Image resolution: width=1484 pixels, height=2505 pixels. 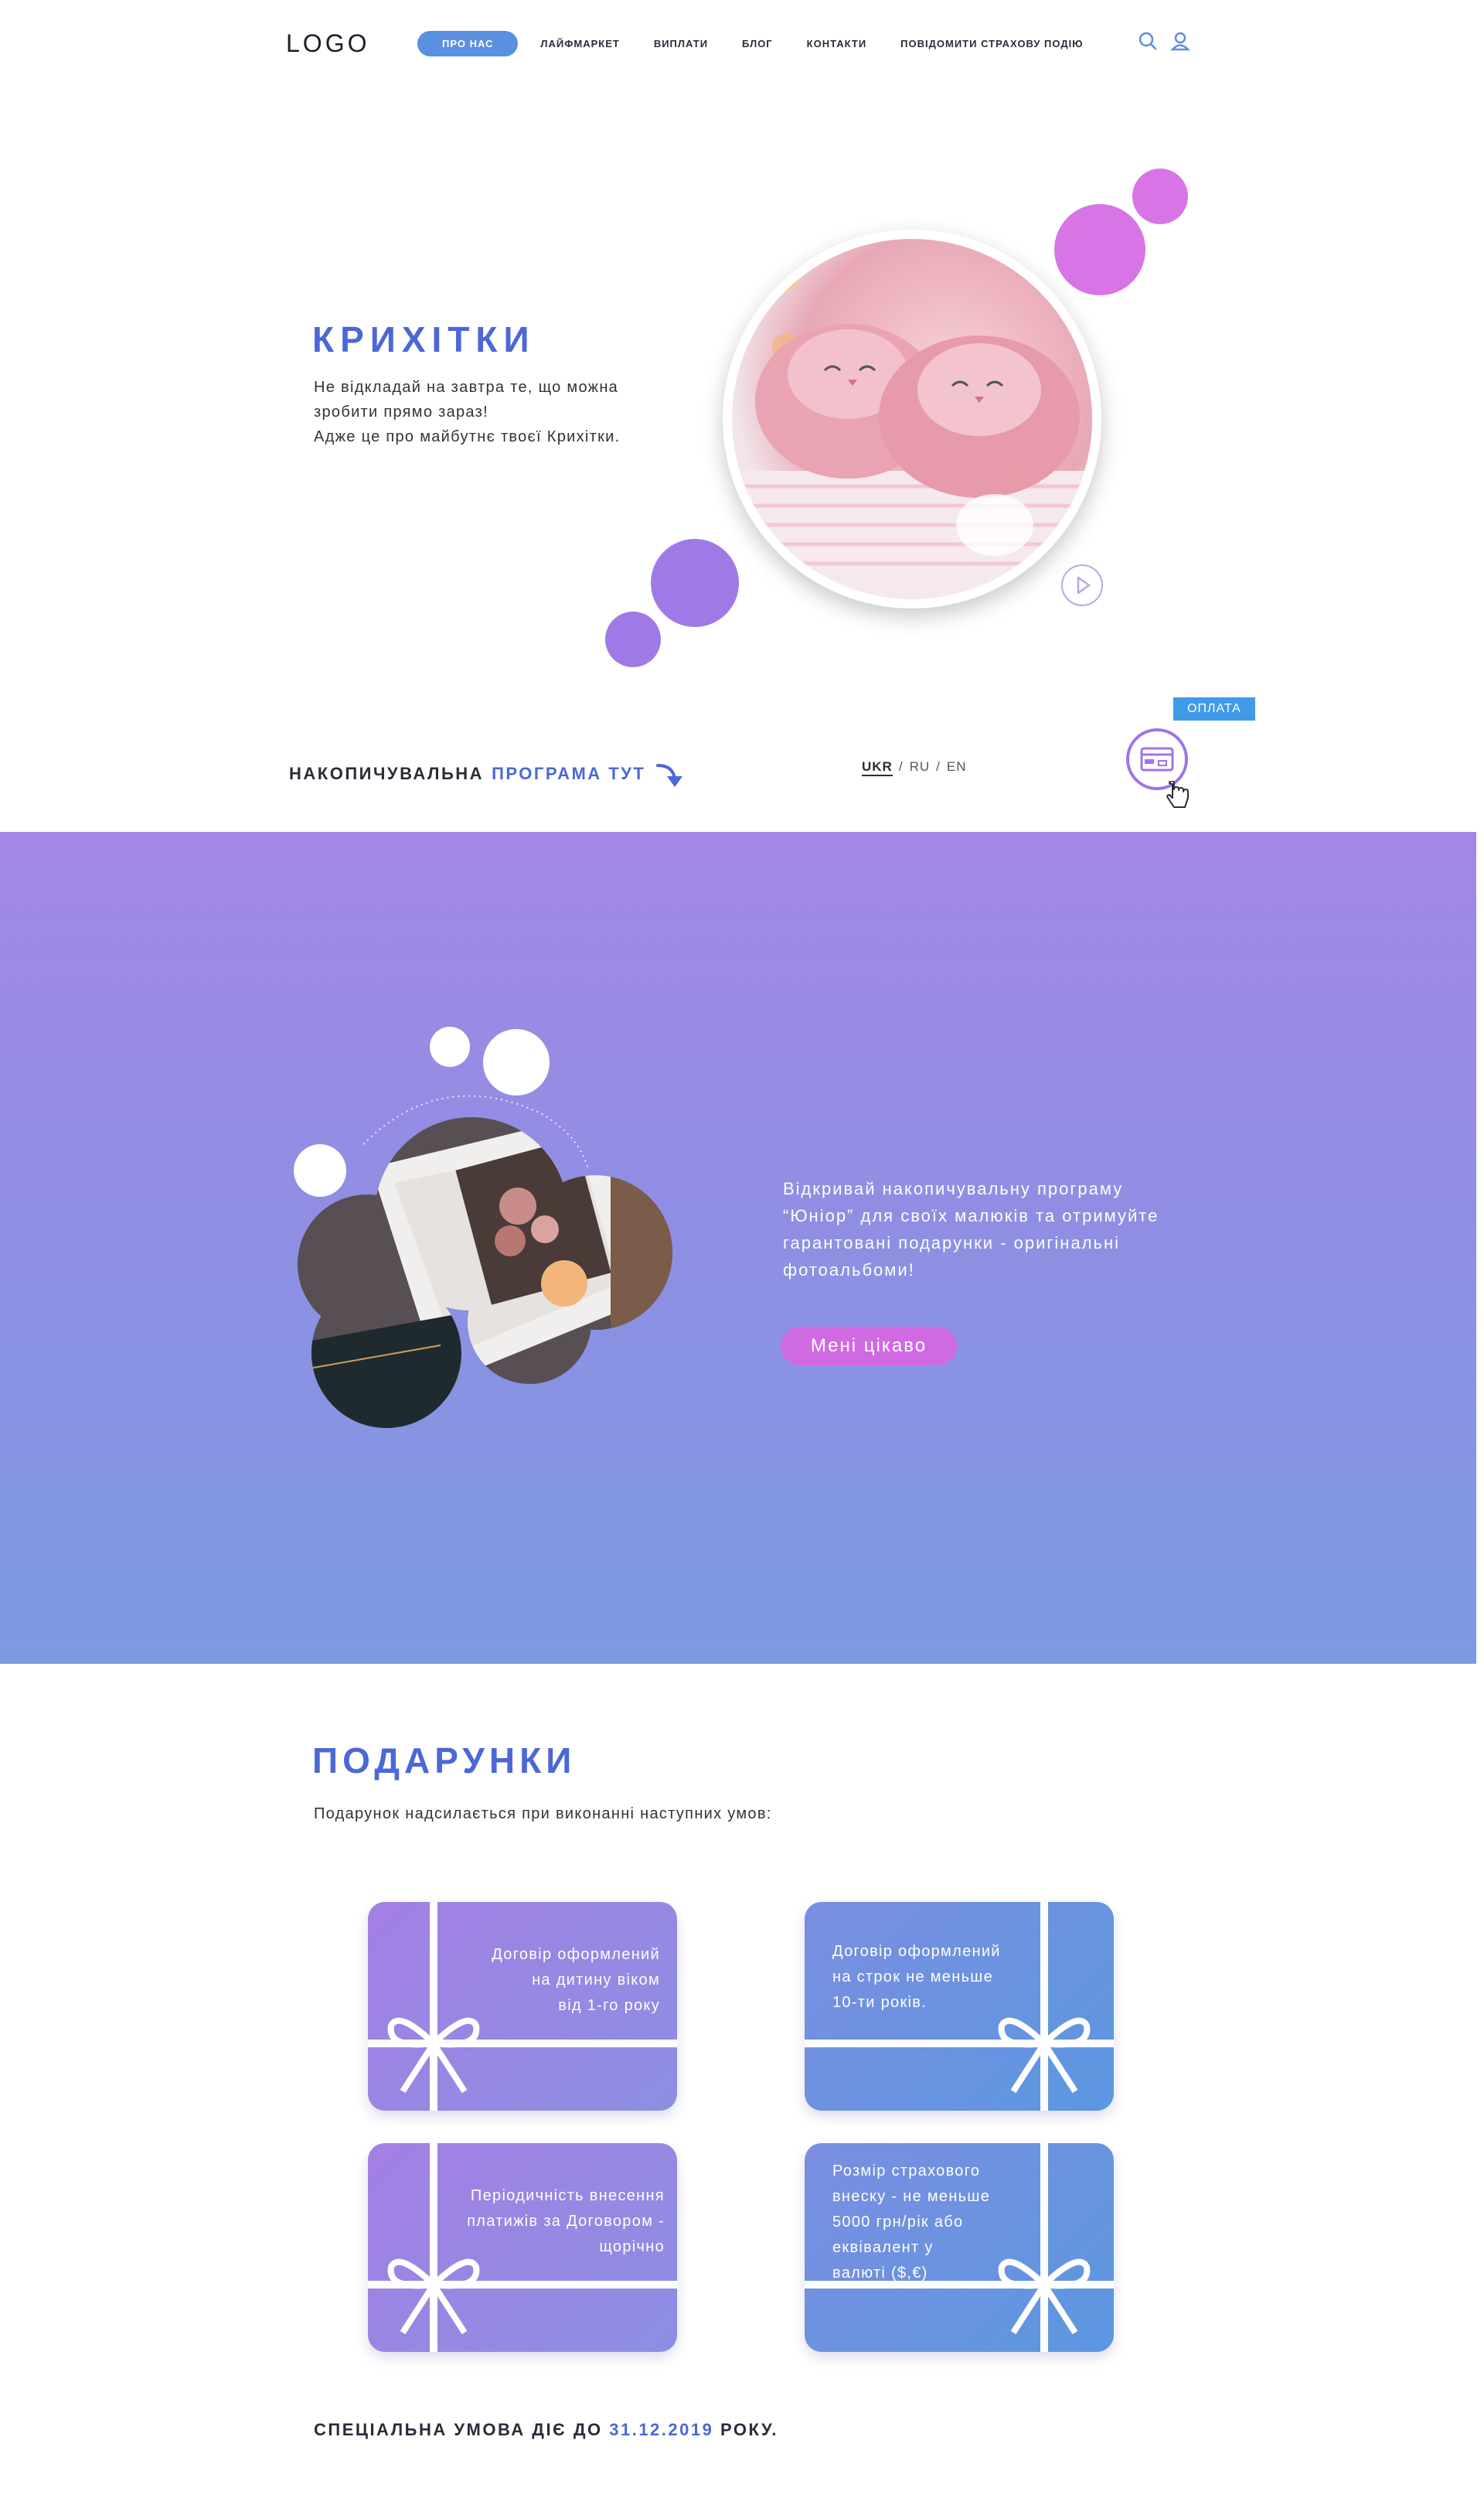 I want to click on arrow-down-right-icon, so click(x=669, y=775).